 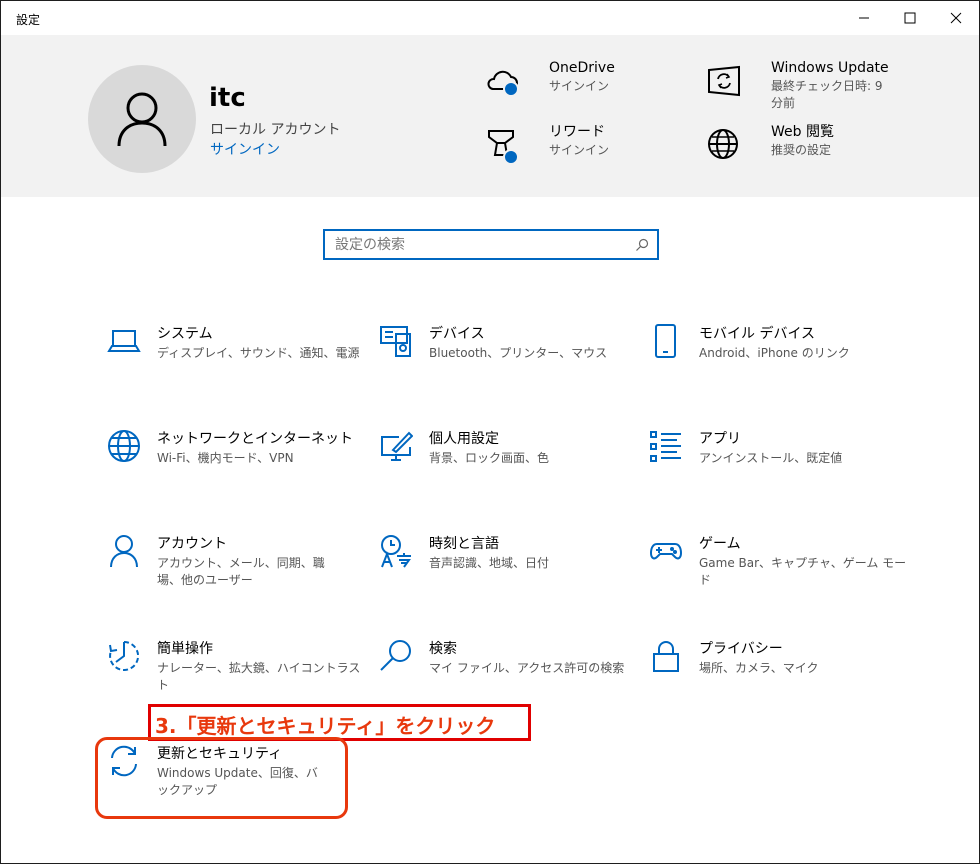 I want to click on tile-devices: デバイス Bluetooth、プリンター、マウス, so click(x=509, y=359).